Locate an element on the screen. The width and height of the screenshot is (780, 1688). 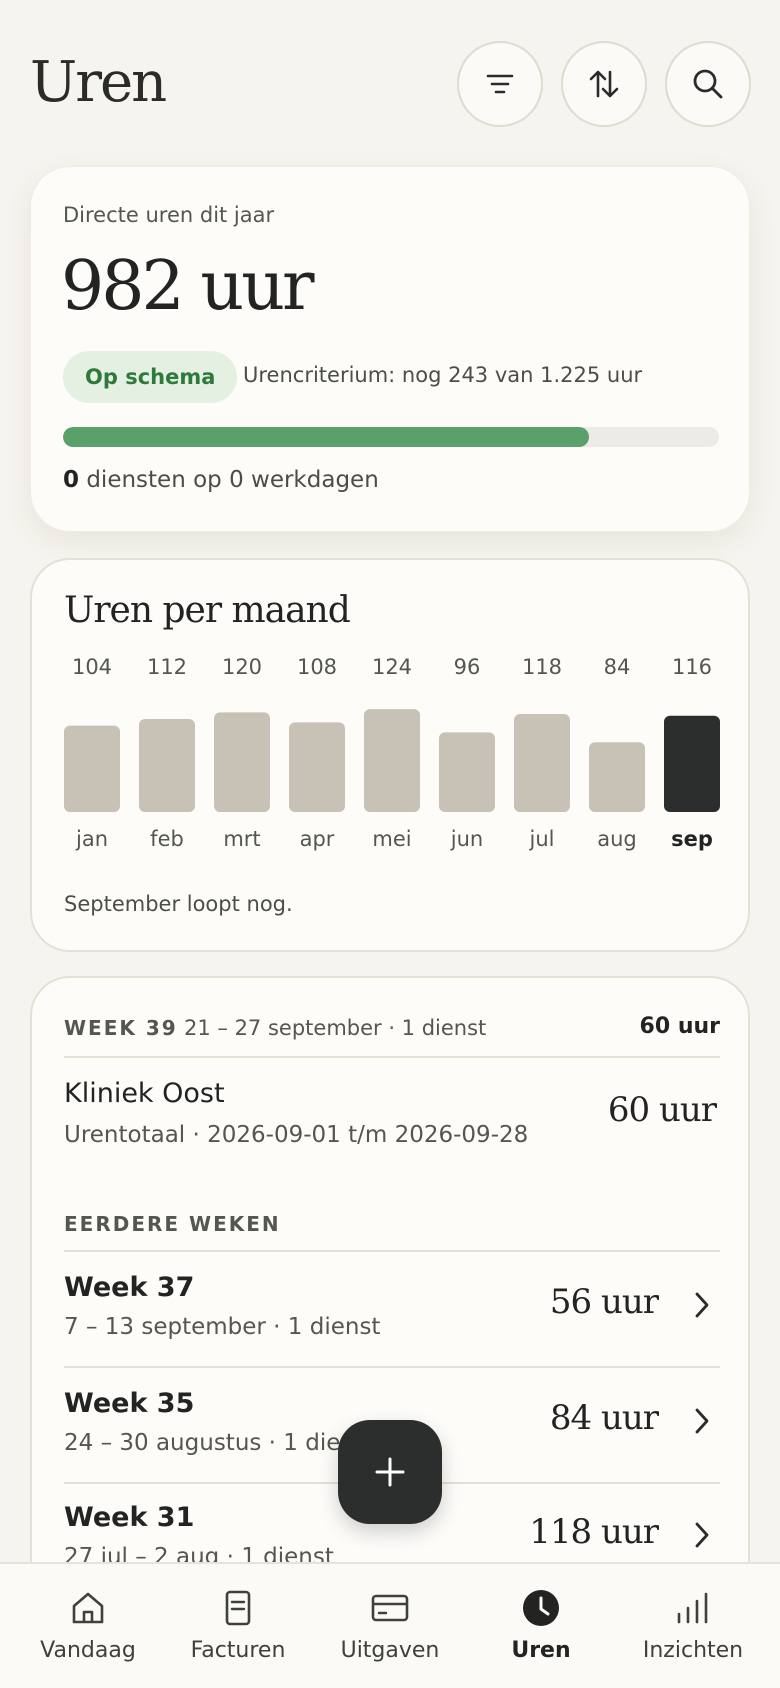
bar-value-label: 118 is located at coordinates (542, 667).